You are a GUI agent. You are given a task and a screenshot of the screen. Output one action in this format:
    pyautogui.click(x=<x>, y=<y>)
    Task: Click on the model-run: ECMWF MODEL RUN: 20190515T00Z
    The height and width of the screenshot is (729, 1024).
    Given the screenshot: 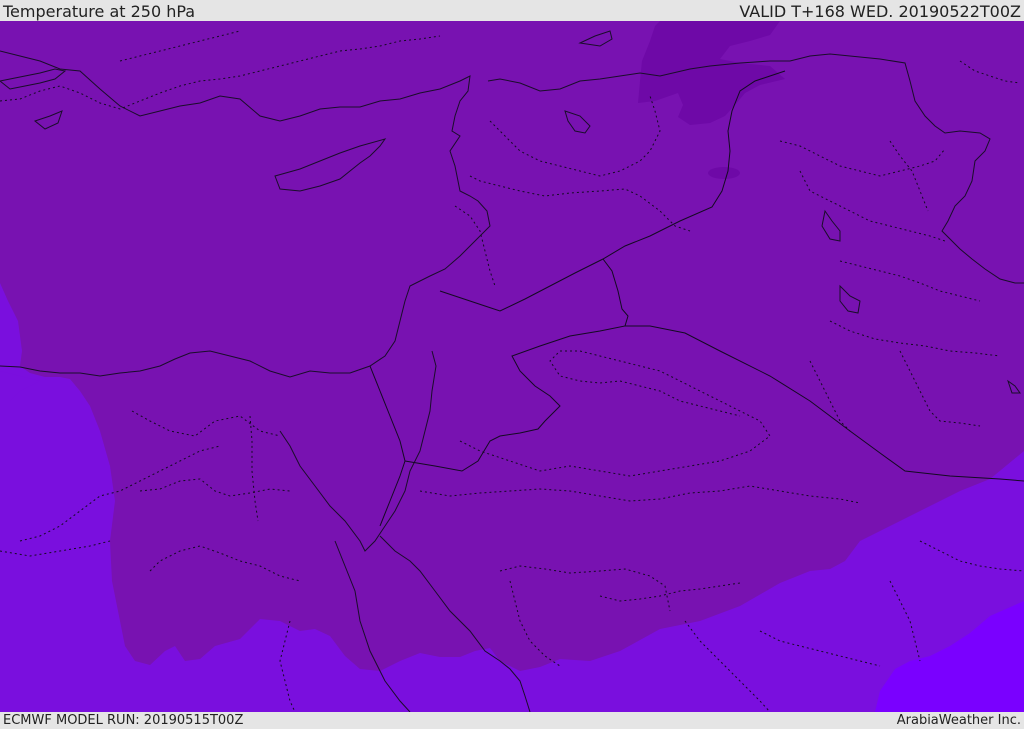 What is the action you would take?
    pyautogui.click(x=123, y=720)
    